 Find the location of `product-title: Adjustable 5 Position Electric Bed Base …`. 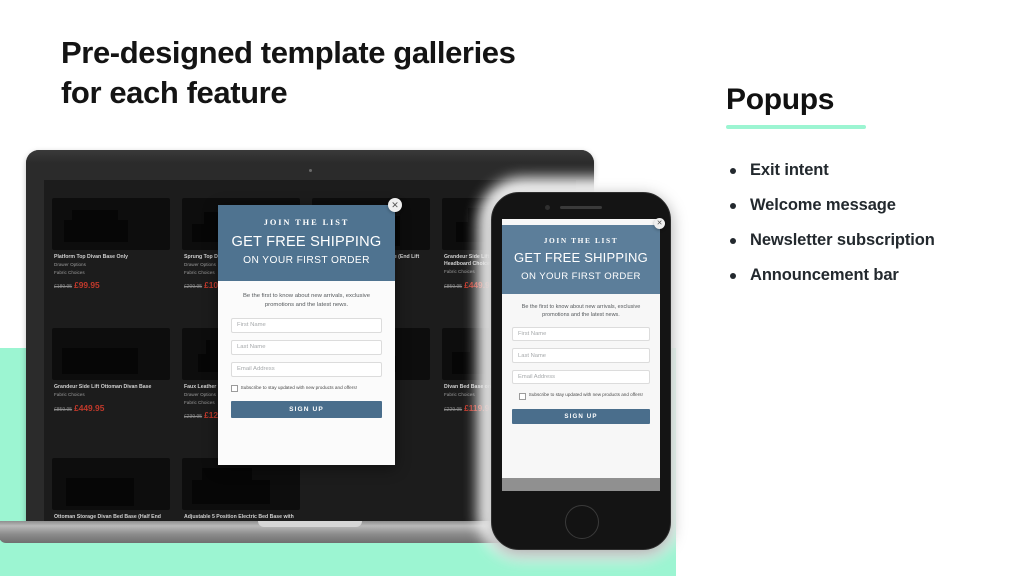

product-title: Adjustable 5 Position Electric Bed Base … is located at coordinates (239, 517).